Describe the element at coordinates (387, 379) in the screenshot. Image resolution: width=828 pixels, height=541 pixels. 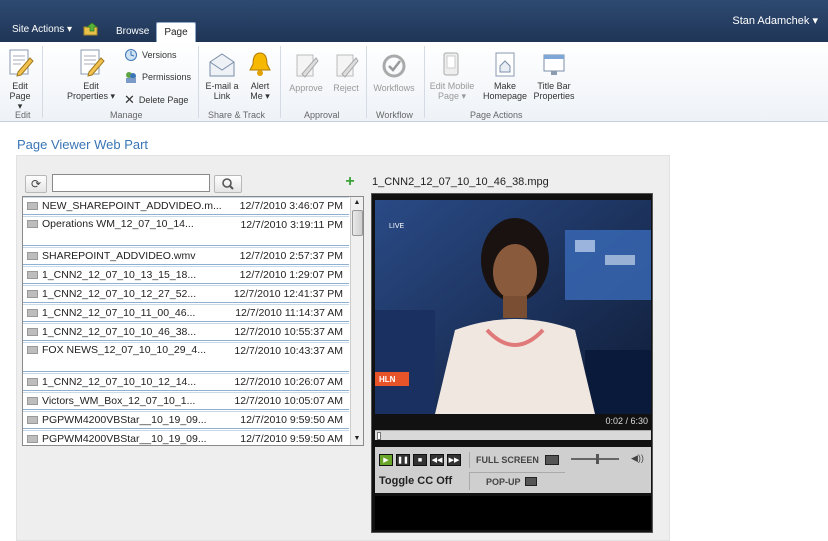
I see `hln-label: HLN` at that location.